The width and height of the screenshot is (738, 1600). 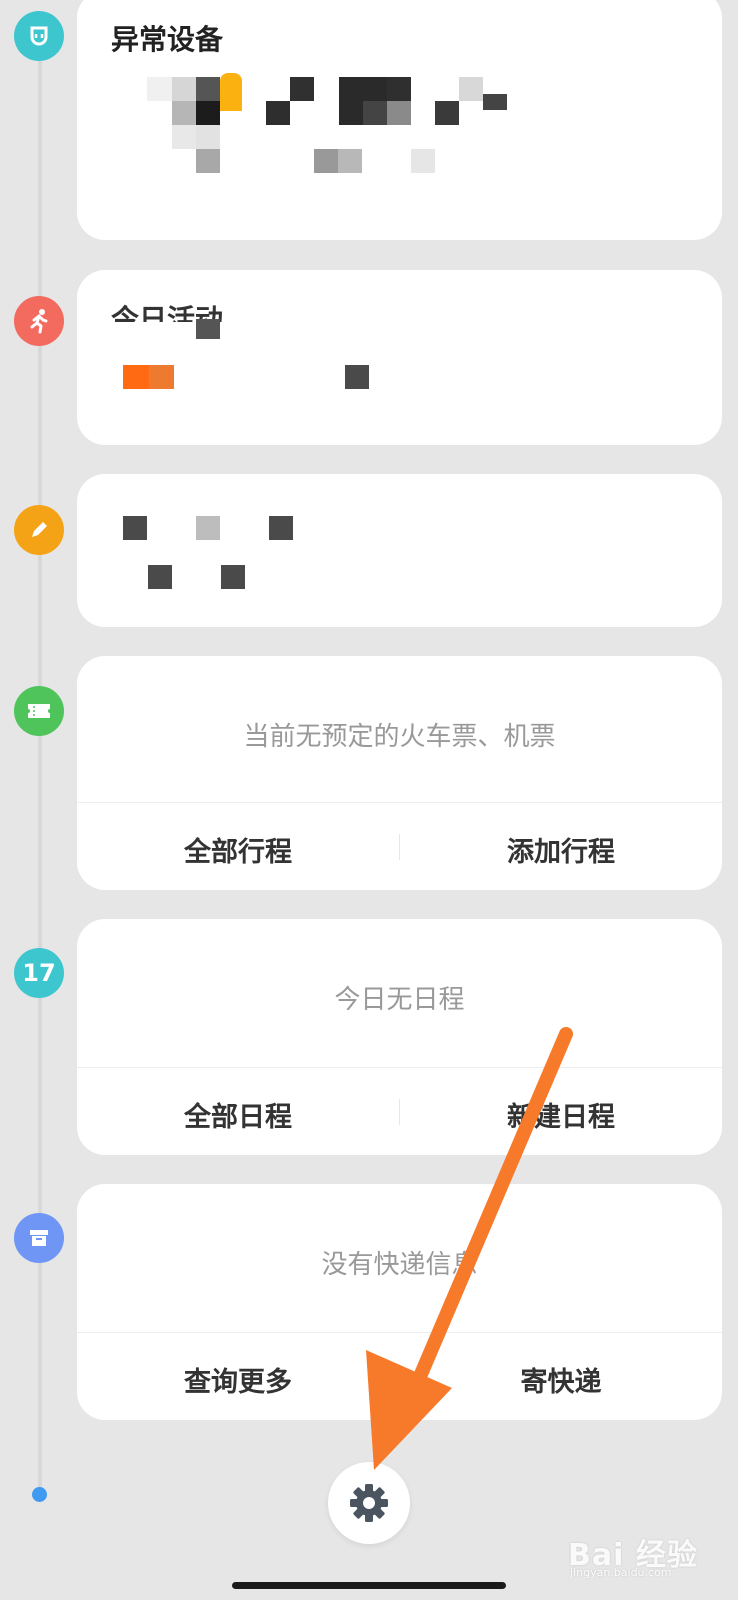 I want to click on pencil-icon, so click(x=39, y=530).